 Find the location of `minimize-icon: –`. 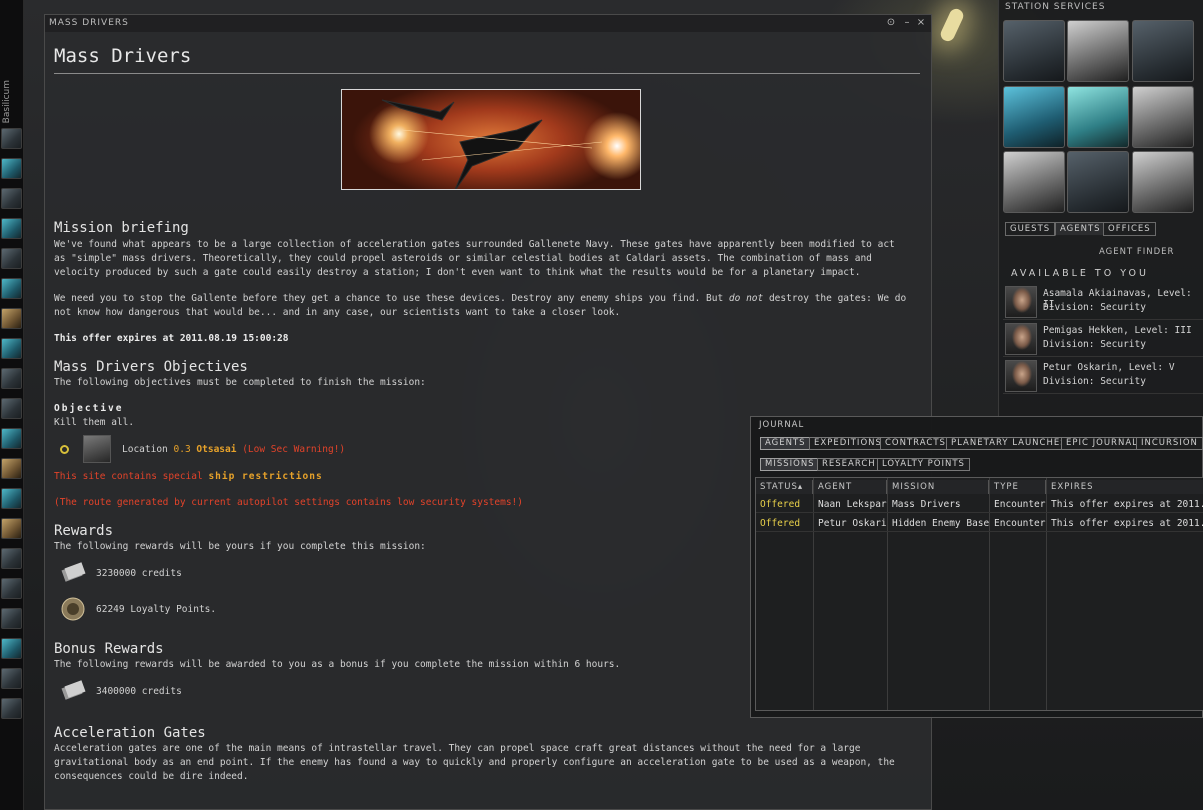

minimize-icon: – is located at coordinates (907, 23).